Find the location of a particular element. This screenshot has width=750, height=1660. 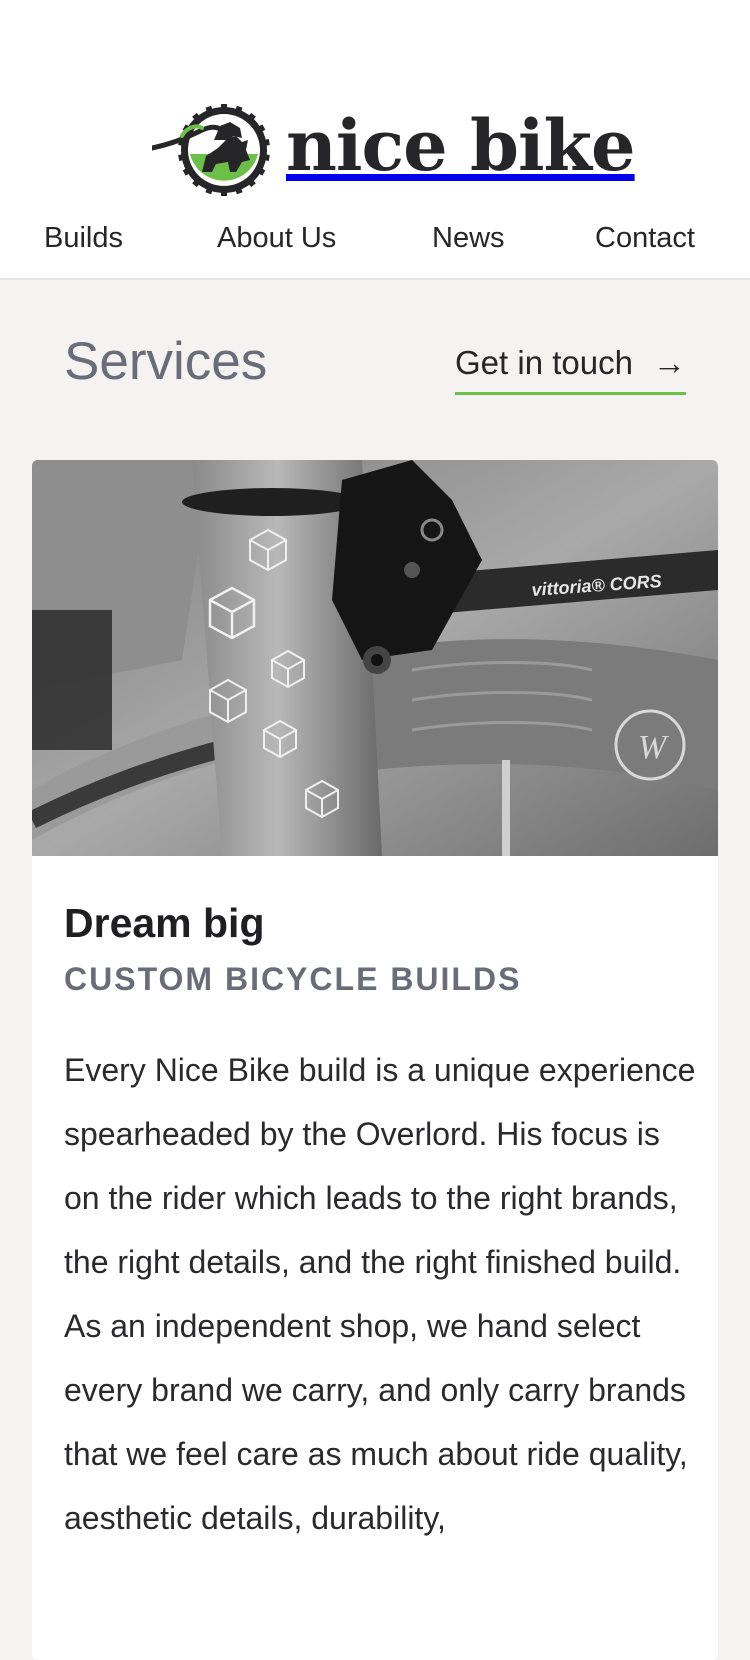

arrow-right-icon: → is located at coordinates (669, 362).